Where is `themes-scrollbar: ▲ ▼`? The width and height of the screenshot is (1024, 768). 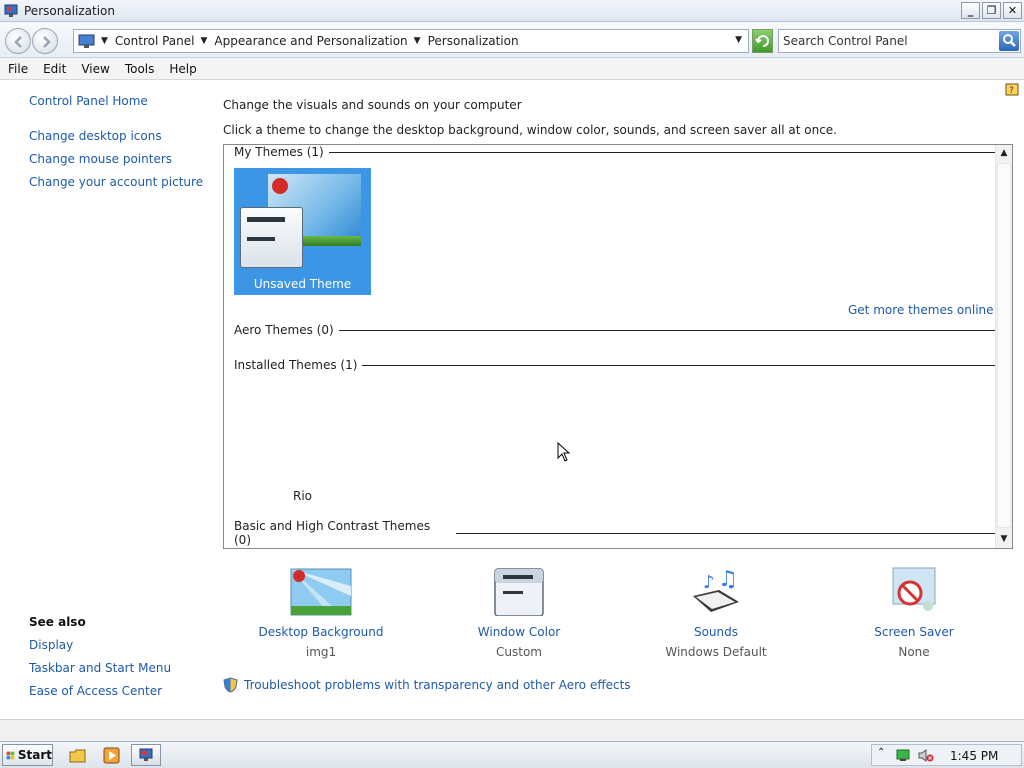 themes-scrollbar: ▲ ▼ is located at coordinates (1003, 346).